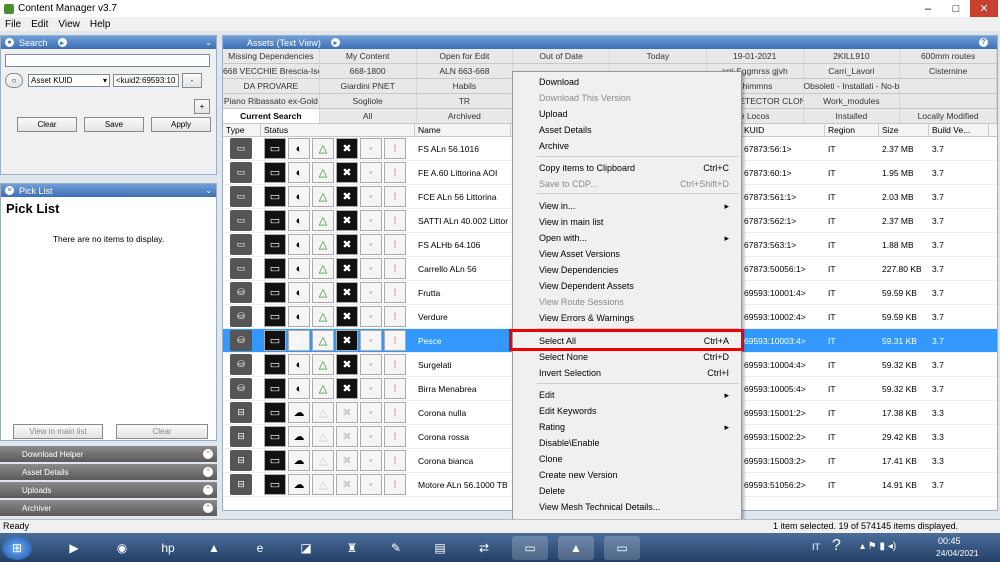 This screenshot has height=562, width=1000. What do you see at coordinates (637, 491) in the screenshot?
I see `menu-item-delete: Delete` at bounding box center [637, 491].